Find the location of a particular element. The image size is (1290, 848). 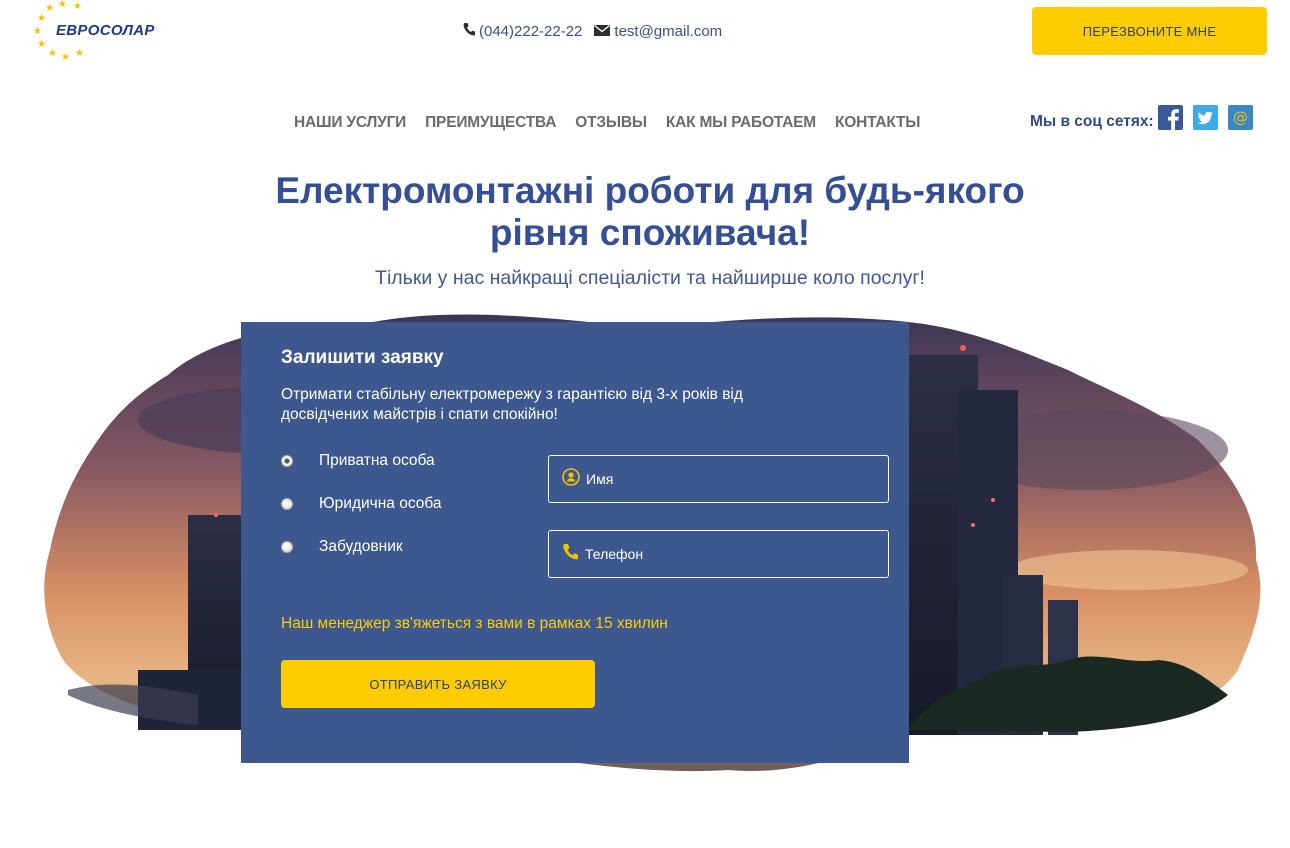

radio-private-person: Приватна особа is located at coordinates (358, 461).